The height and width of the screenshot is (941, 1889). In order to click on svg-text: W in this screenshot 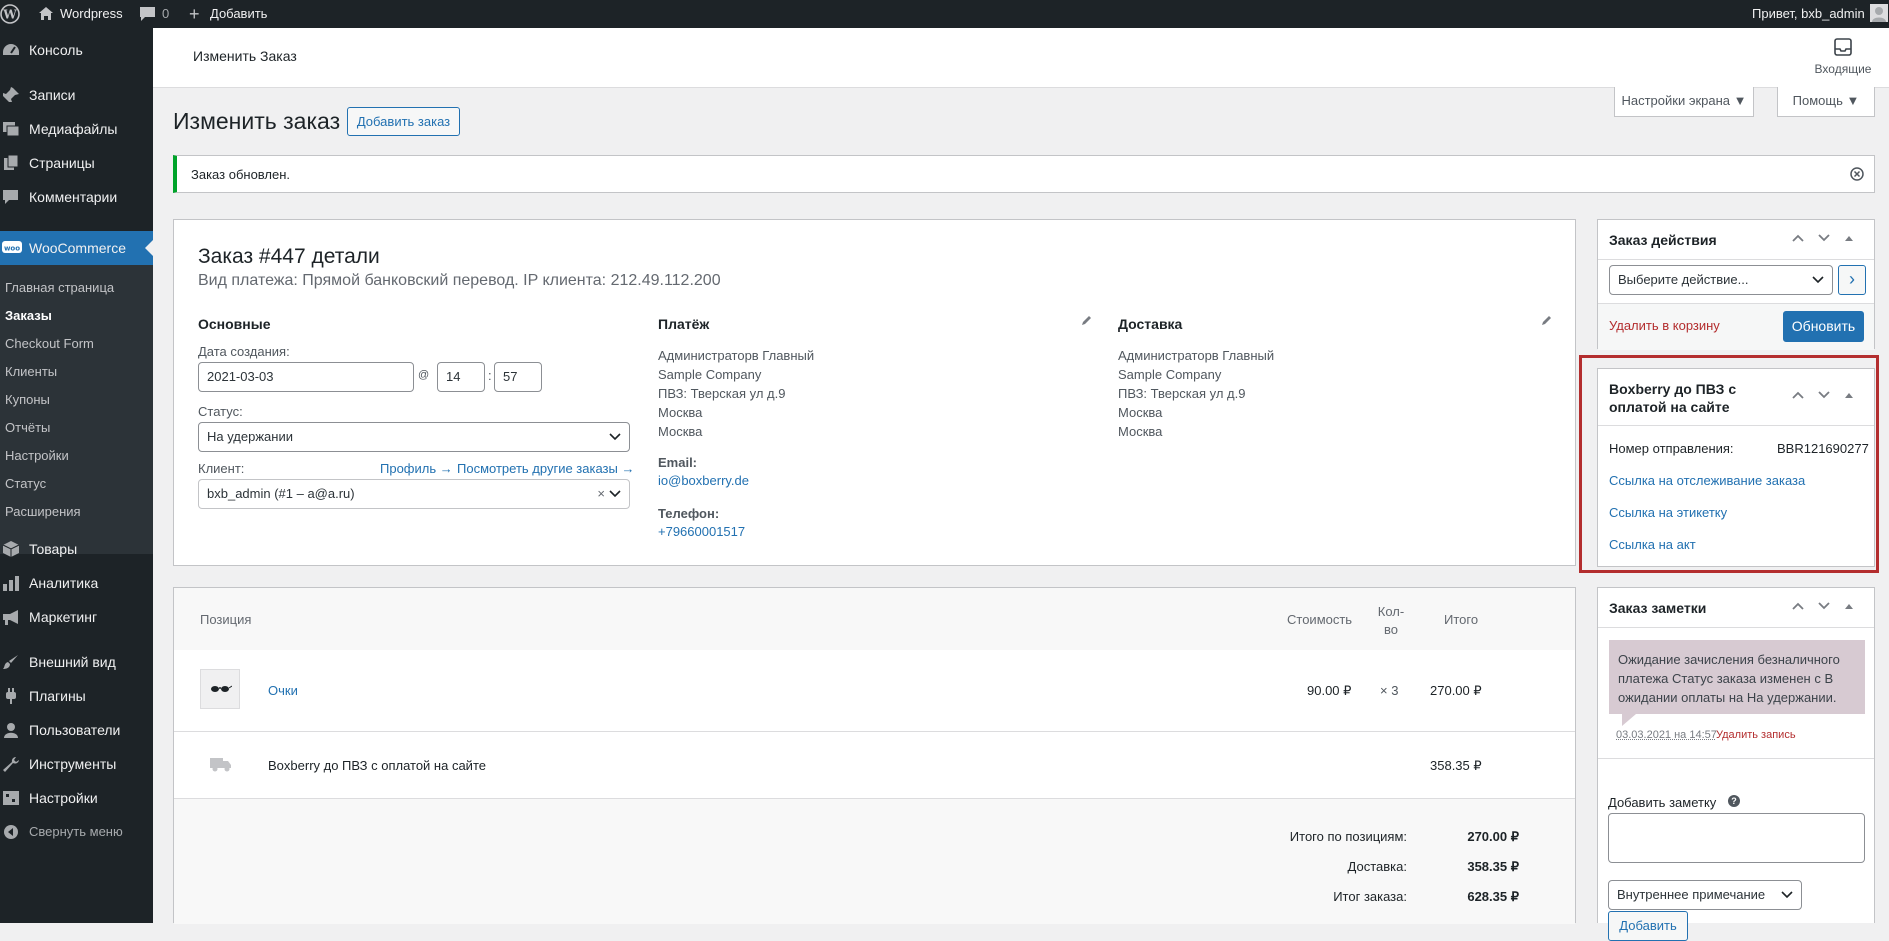, I will do `click(9, 15)`.